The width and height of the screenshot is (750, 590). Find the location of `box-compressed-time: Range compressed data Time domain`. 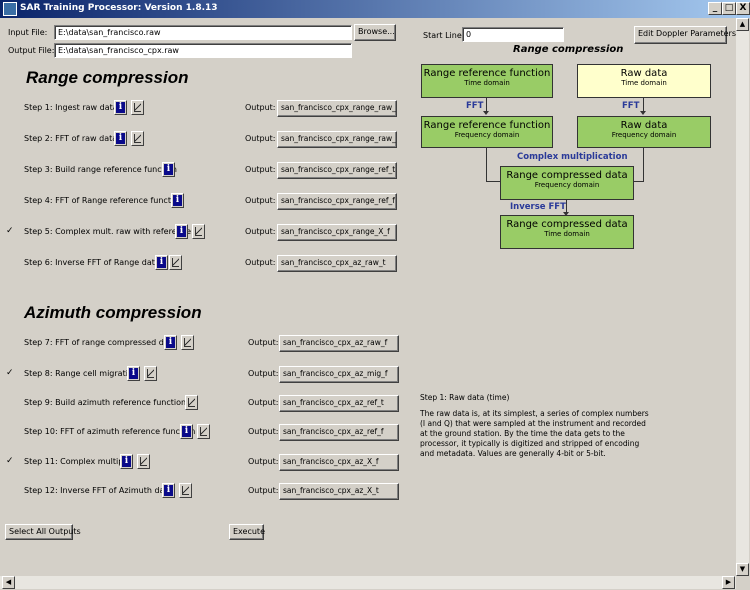

box-compressed-time: Range compressed data Time domain is located at coordinates (567, 232).